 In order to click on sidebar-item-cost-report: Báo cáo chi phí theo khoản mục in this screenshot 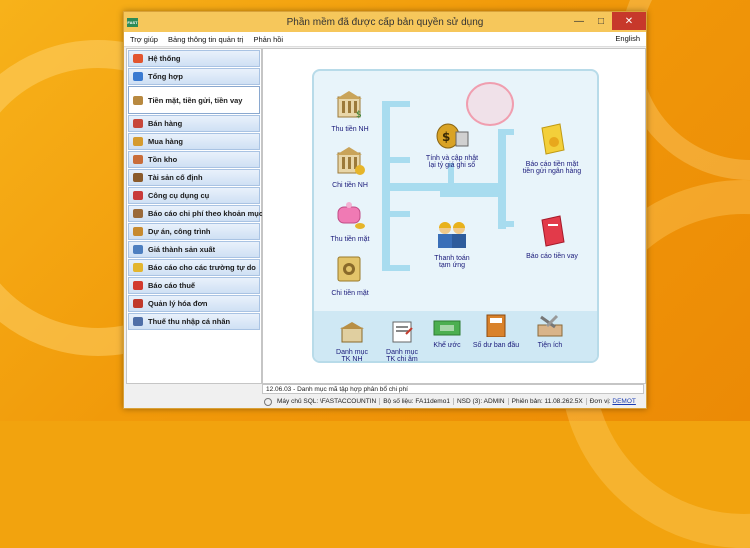, I will do `click(196, 213)`.